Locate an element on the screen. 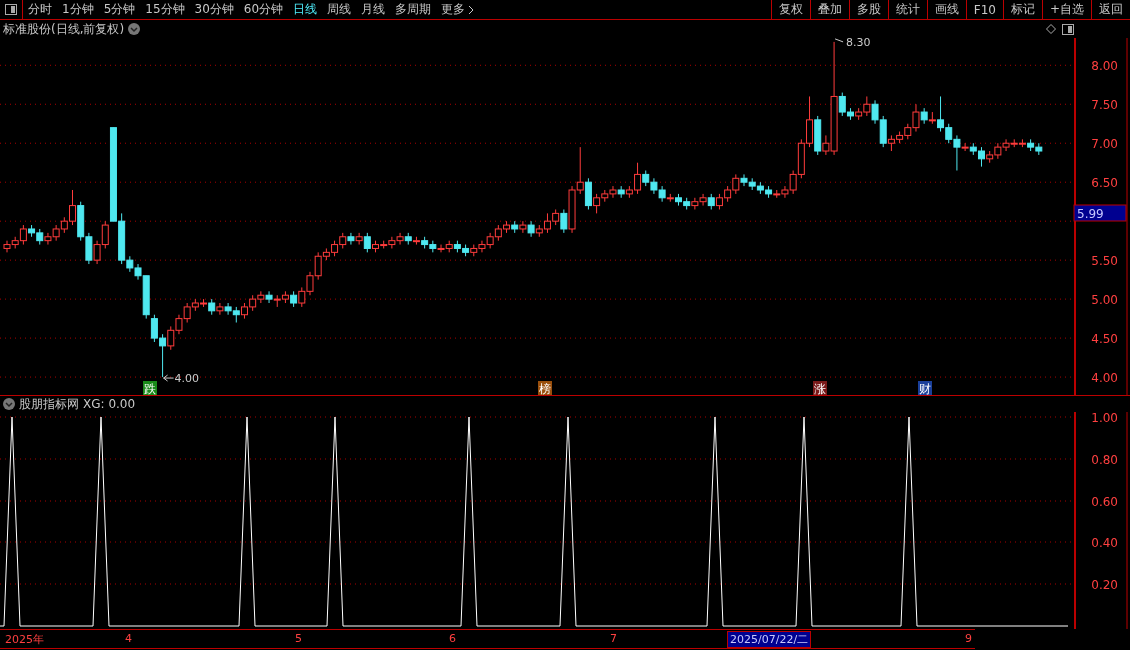 This screenshot has width=1130, height=650. diamond-icon is located at coordinates (1051, 29).